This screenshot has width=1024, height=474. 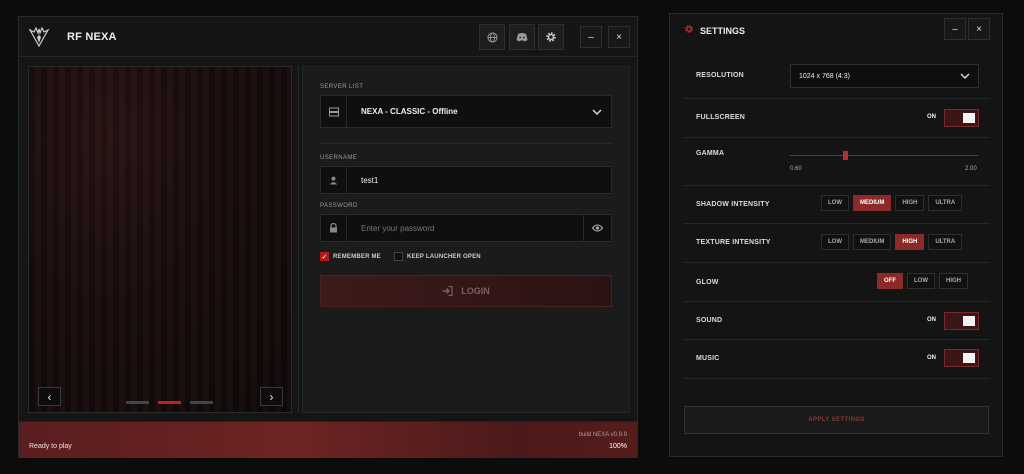 I want to click on slider-dot-active, so click(x=169, y=402).